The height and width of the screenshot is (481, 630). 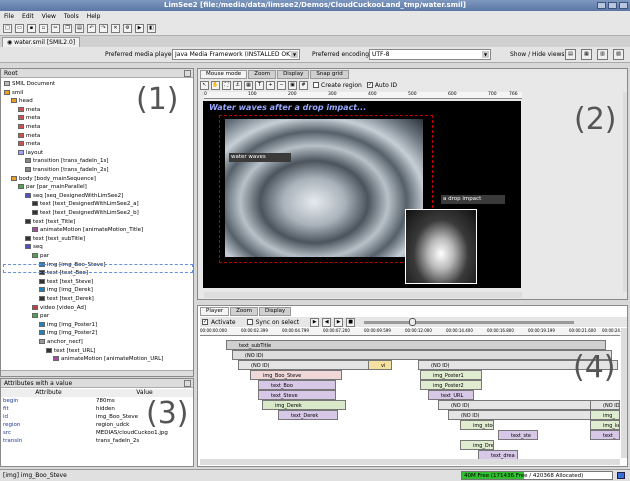 What do you see at coordinates (49, 16) in the screenshot?
I see `menu-view: View` at bounding box center [49, 16].